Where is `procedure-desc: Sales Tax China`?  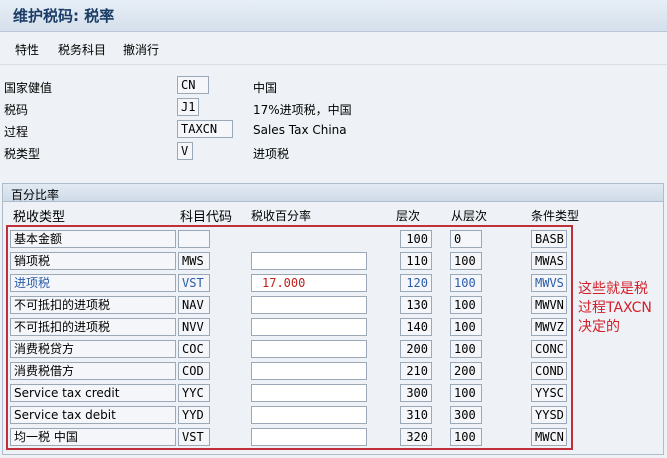
procedure-desc: Sales Tax China is located at coordinates (300, 130).